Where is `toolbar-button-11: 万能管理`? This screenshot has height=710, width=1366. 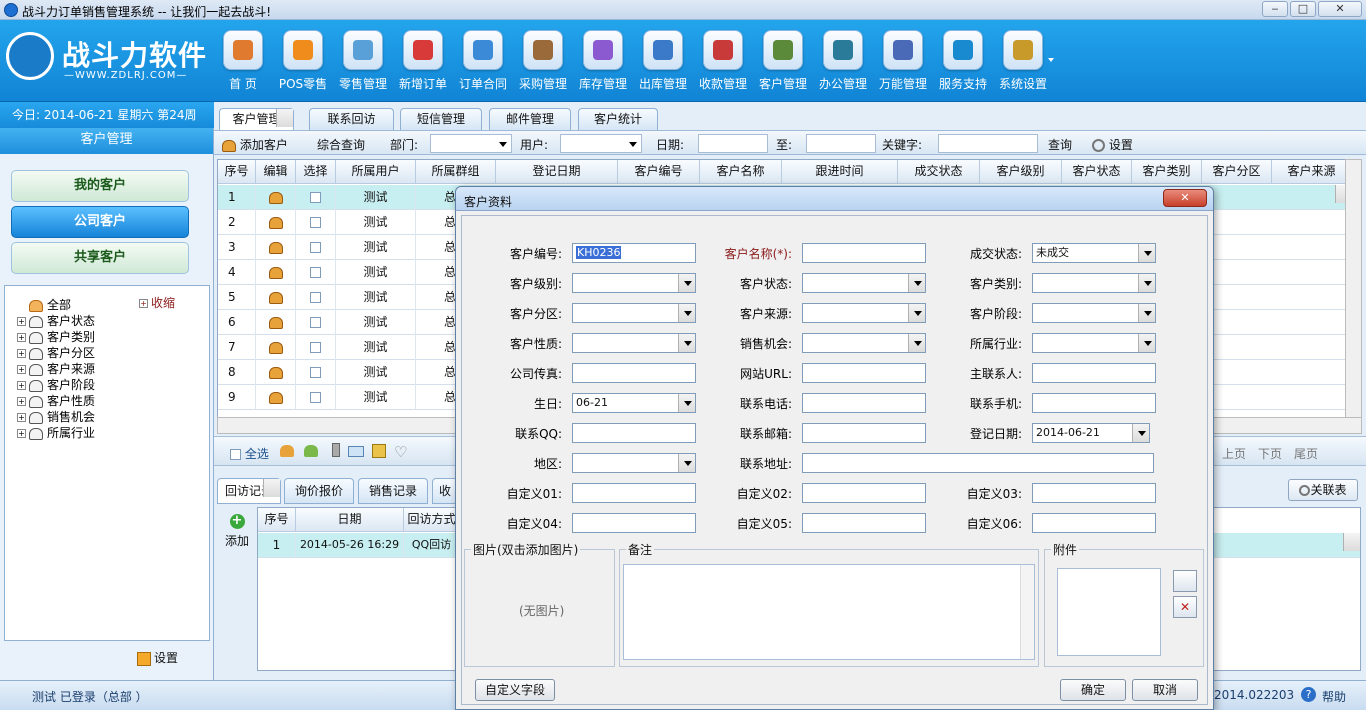 toolbar-button-11: 万能管理 is located at coordinates (903, 61).